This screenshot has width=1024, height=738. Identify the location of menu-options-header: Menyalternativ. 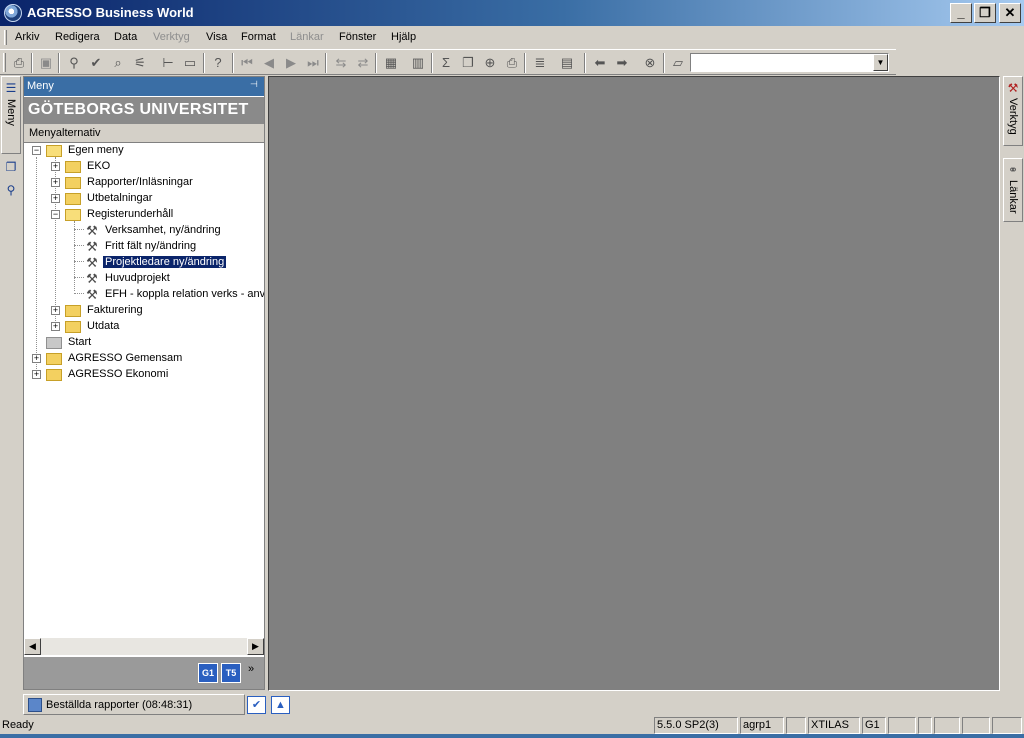
(144, 133).